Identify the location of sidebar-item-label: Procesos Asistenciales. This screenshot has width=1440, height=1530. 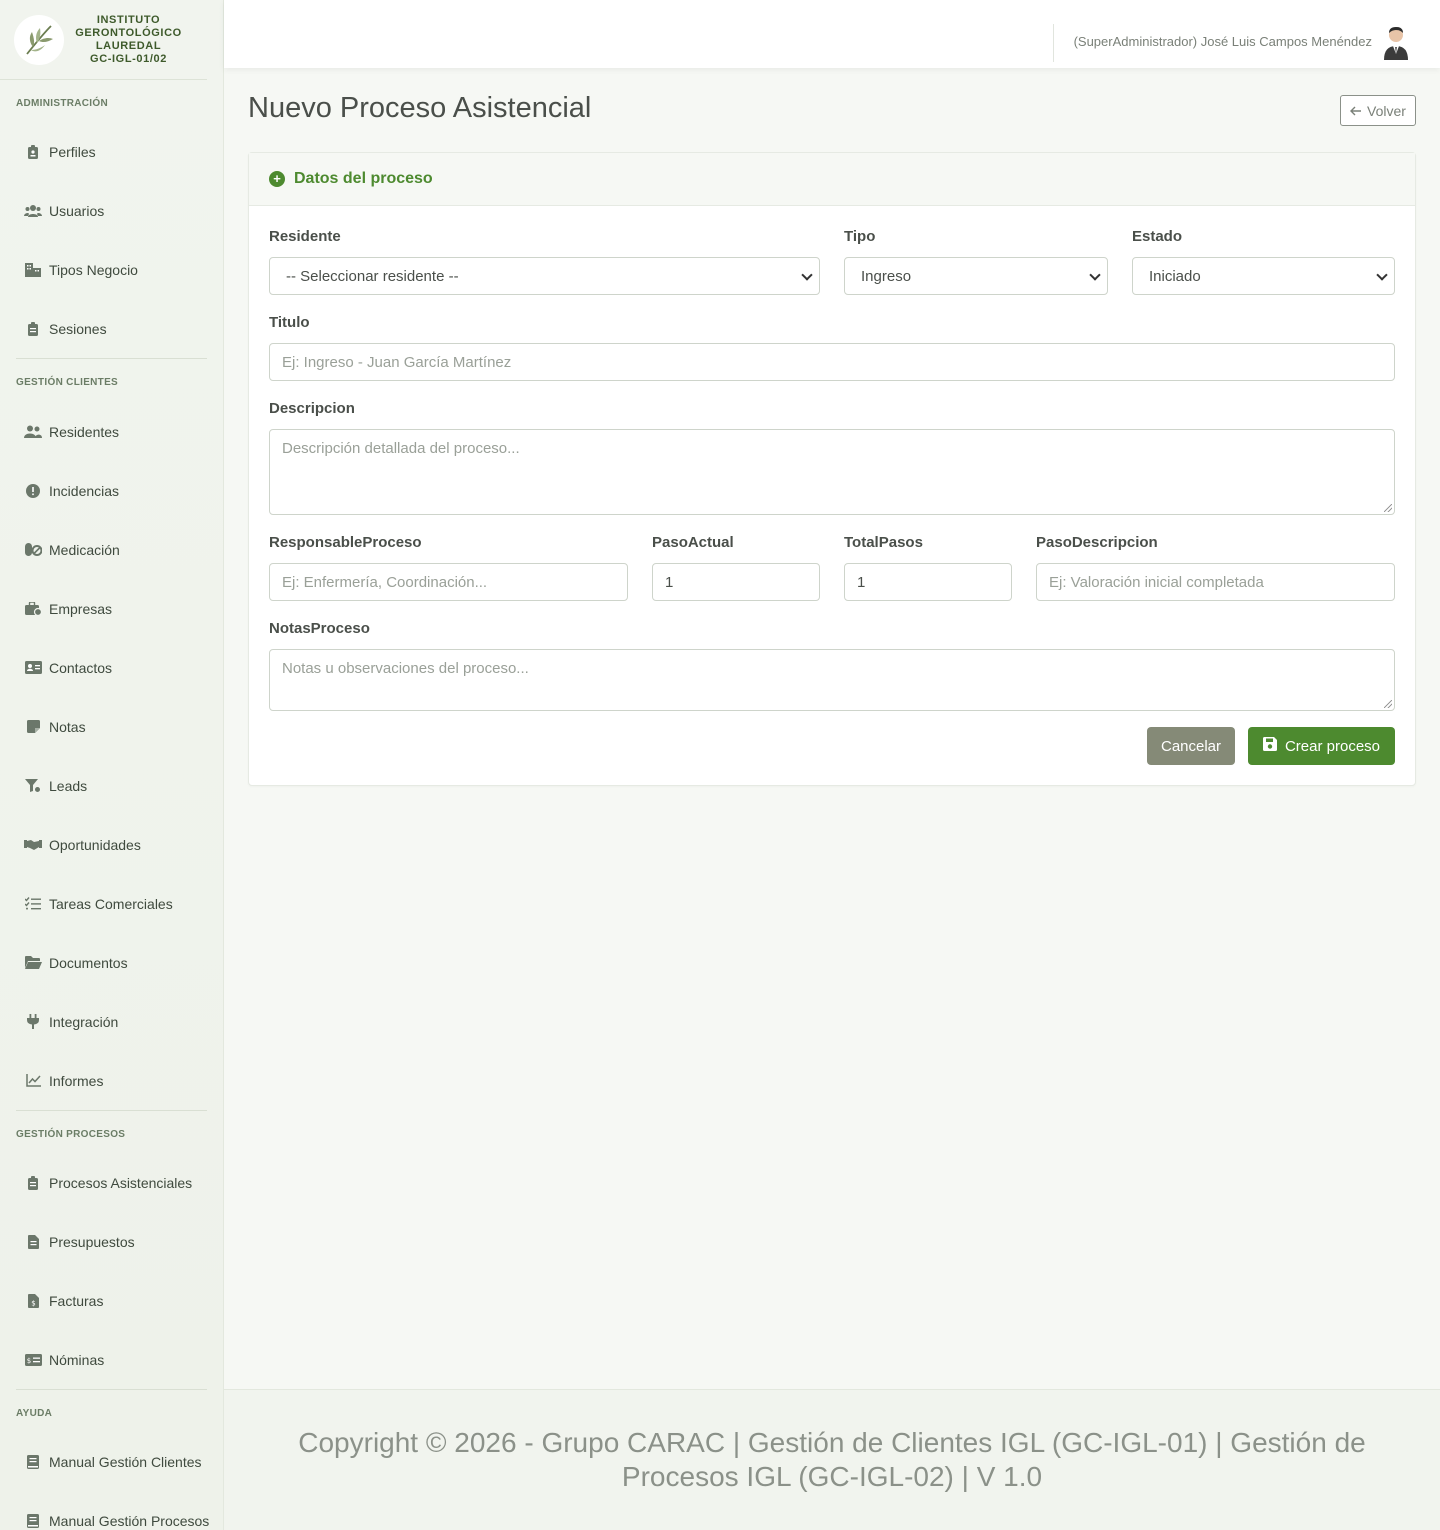
(121, 1182).